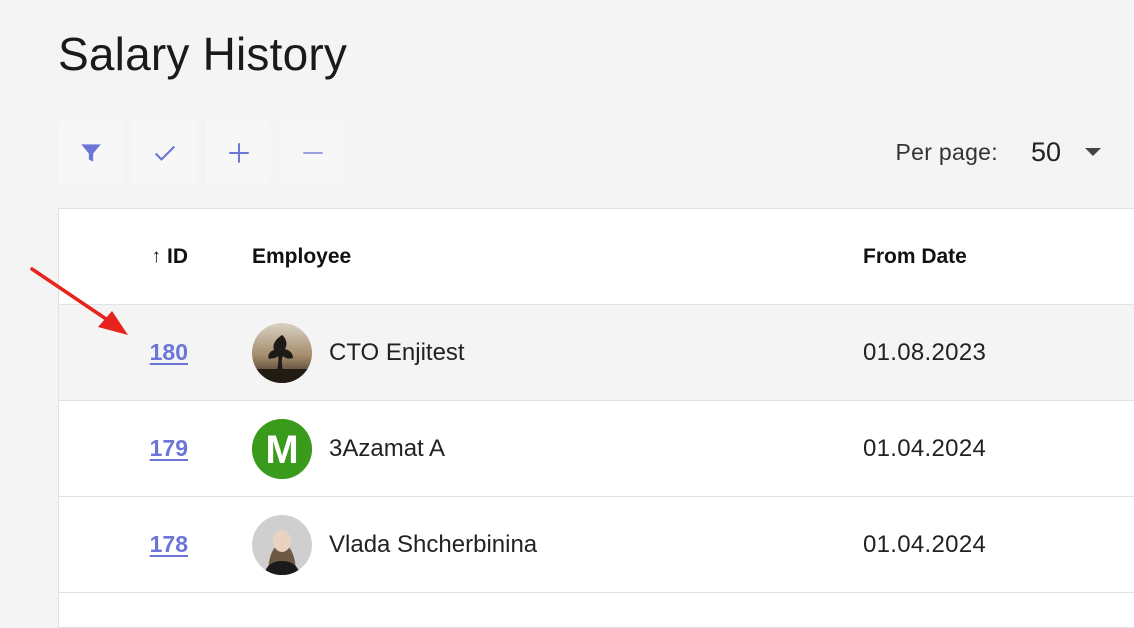 This screenshot has width=1134, height=628. I want to click on collapse-button, so click(312, 152).